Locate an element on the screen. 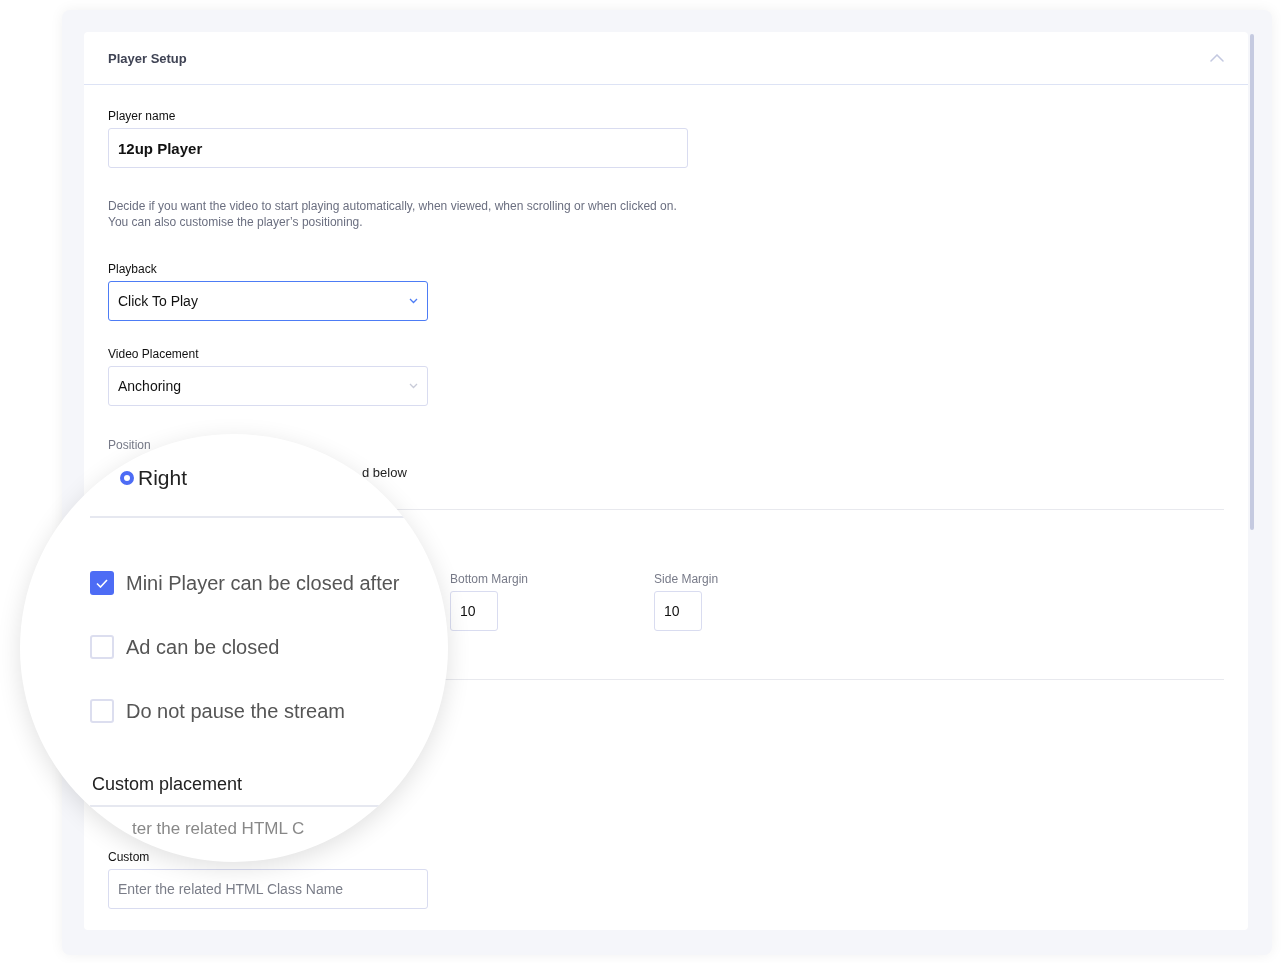  checkbox-label: Do not pause the stream is located at coordinates (235, 711).